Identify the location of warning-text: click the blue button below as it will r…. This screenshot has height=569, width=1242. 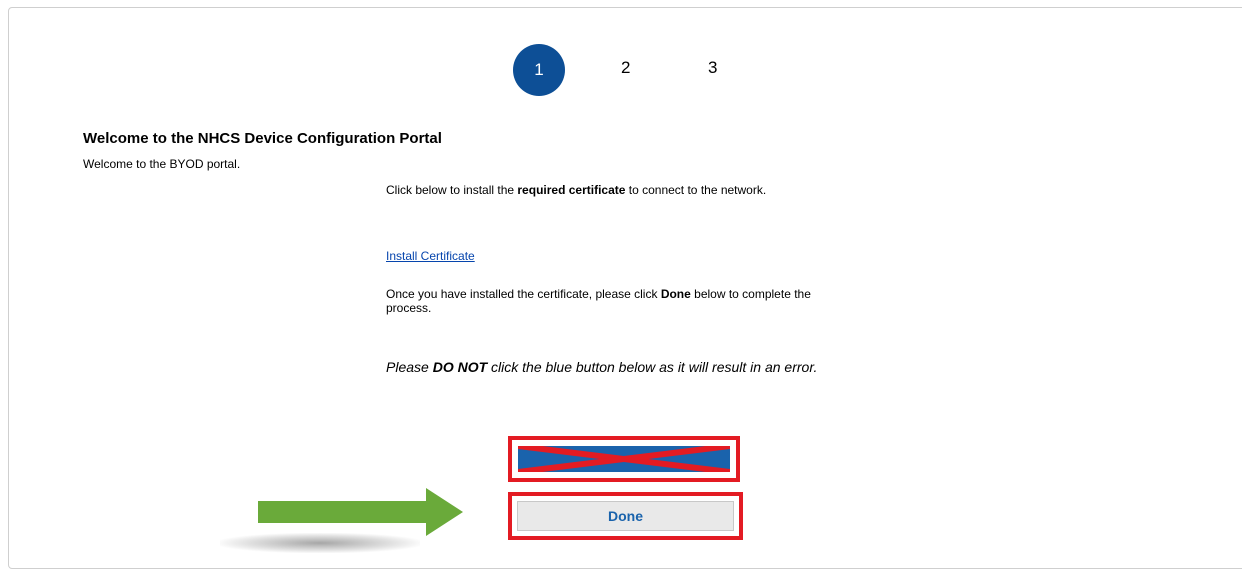
(652, 367).